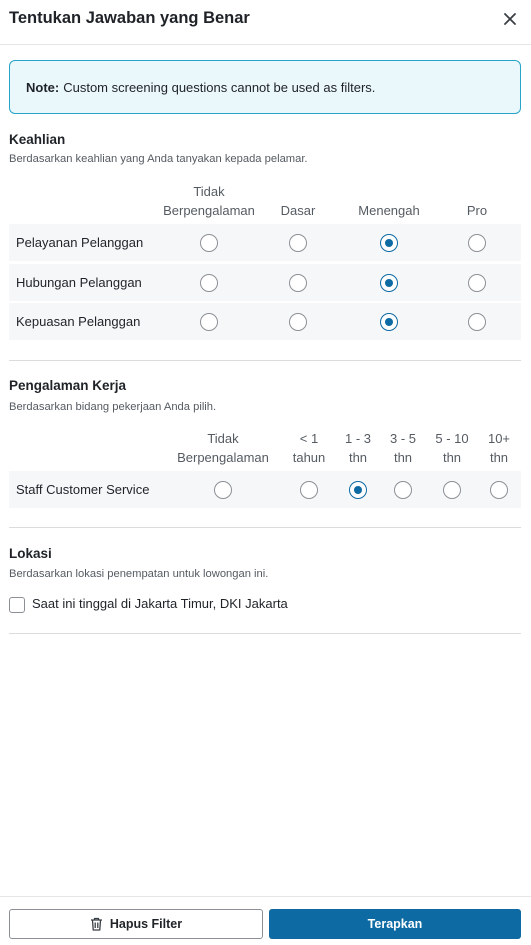  I want to click on skills-row: Kepuasan Pelanggan, so click(265, 321).